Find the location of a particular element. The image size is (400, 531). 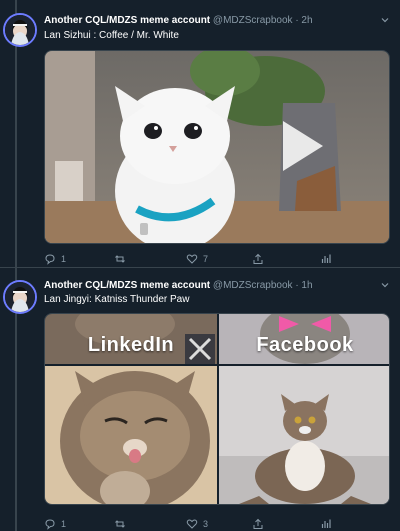

facebook-label: Facebook is located at coordinates (305, 345).